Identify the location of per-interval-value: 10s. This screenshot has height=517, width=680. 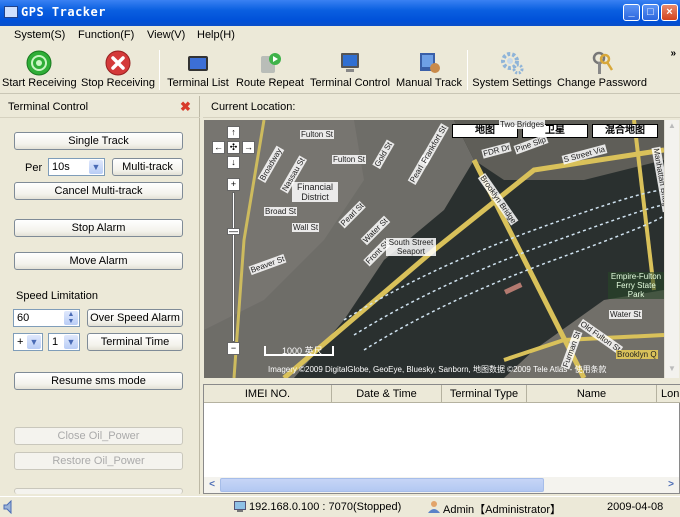
(61, 167).